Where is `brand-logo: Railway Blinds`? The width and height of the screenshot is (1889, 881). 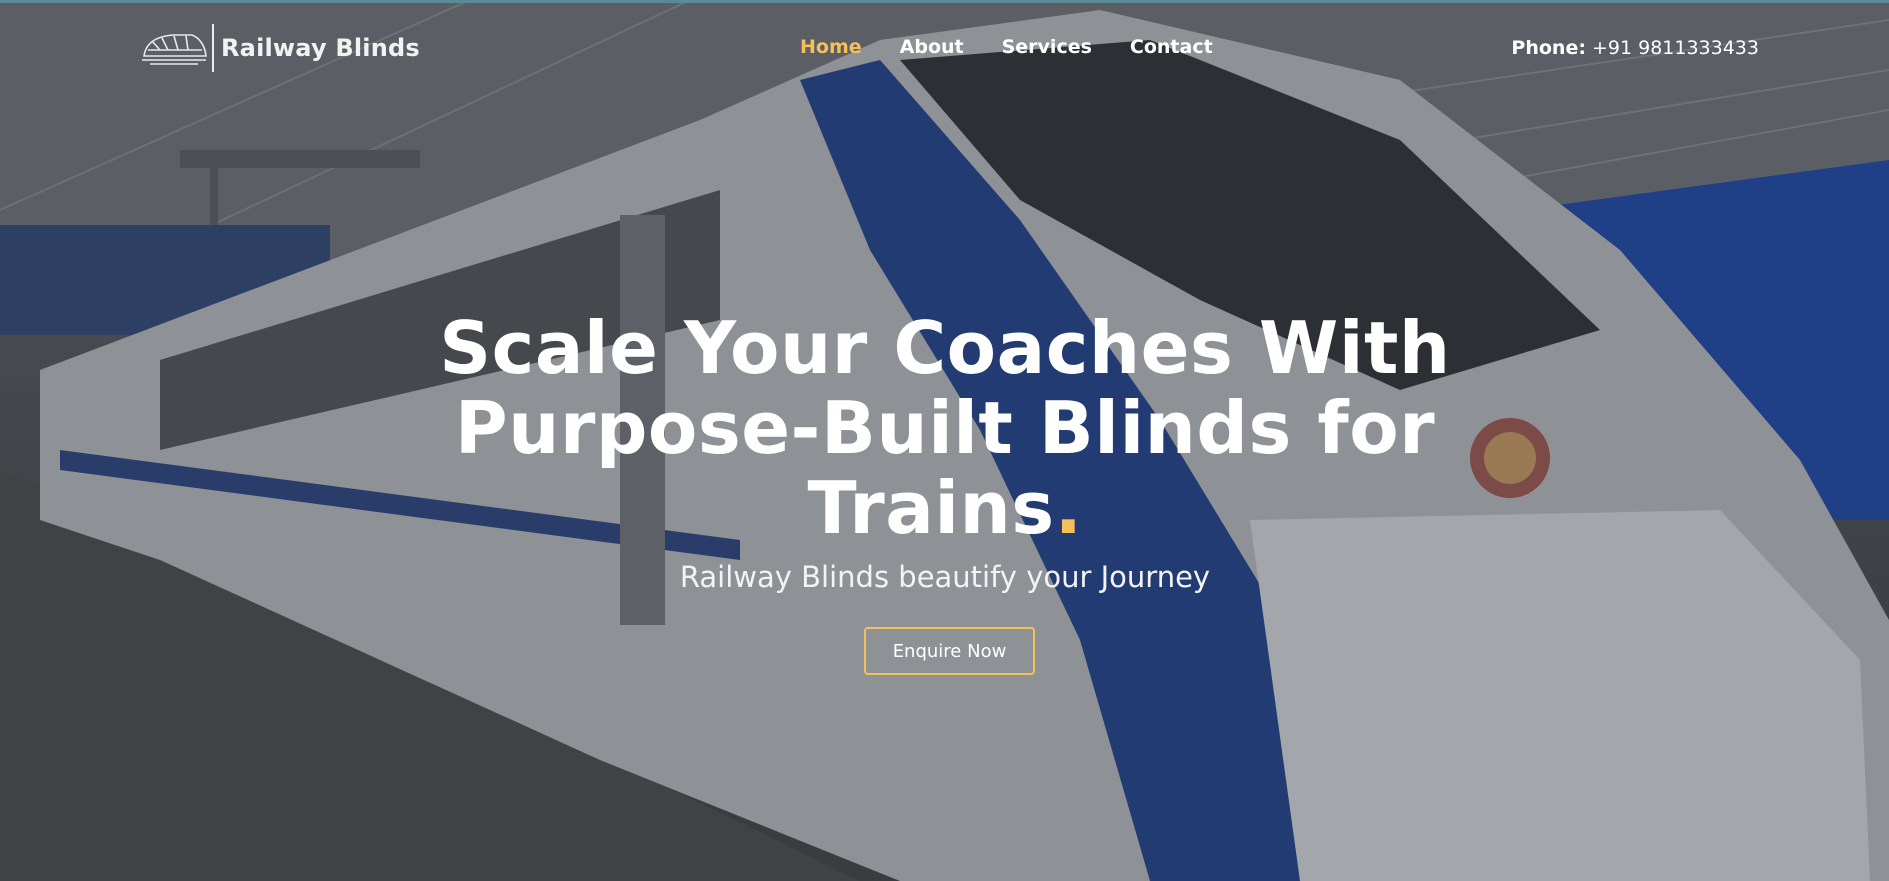
brand-logo: Railway Blinds is located at coordinates (280, 48).